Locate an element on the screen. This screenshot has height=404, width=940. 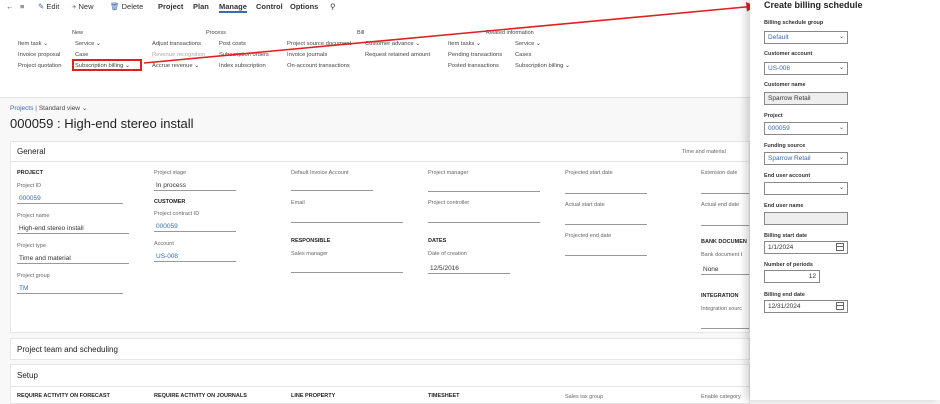
number-of-periods-label: Number of periods is located at coordinates (788, 265).